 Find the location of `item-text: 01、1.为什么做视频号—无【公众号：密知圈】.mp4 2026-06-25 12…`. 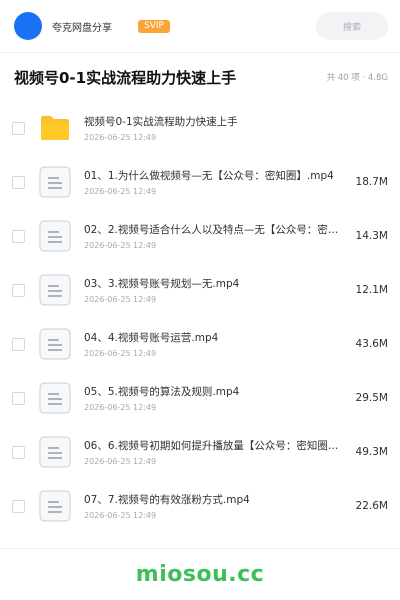

item-text: 01、1.为什么做视频号—无【公众号：密知圈】.mp4 2026-06-25 12… is located at coordinates (214, 182).